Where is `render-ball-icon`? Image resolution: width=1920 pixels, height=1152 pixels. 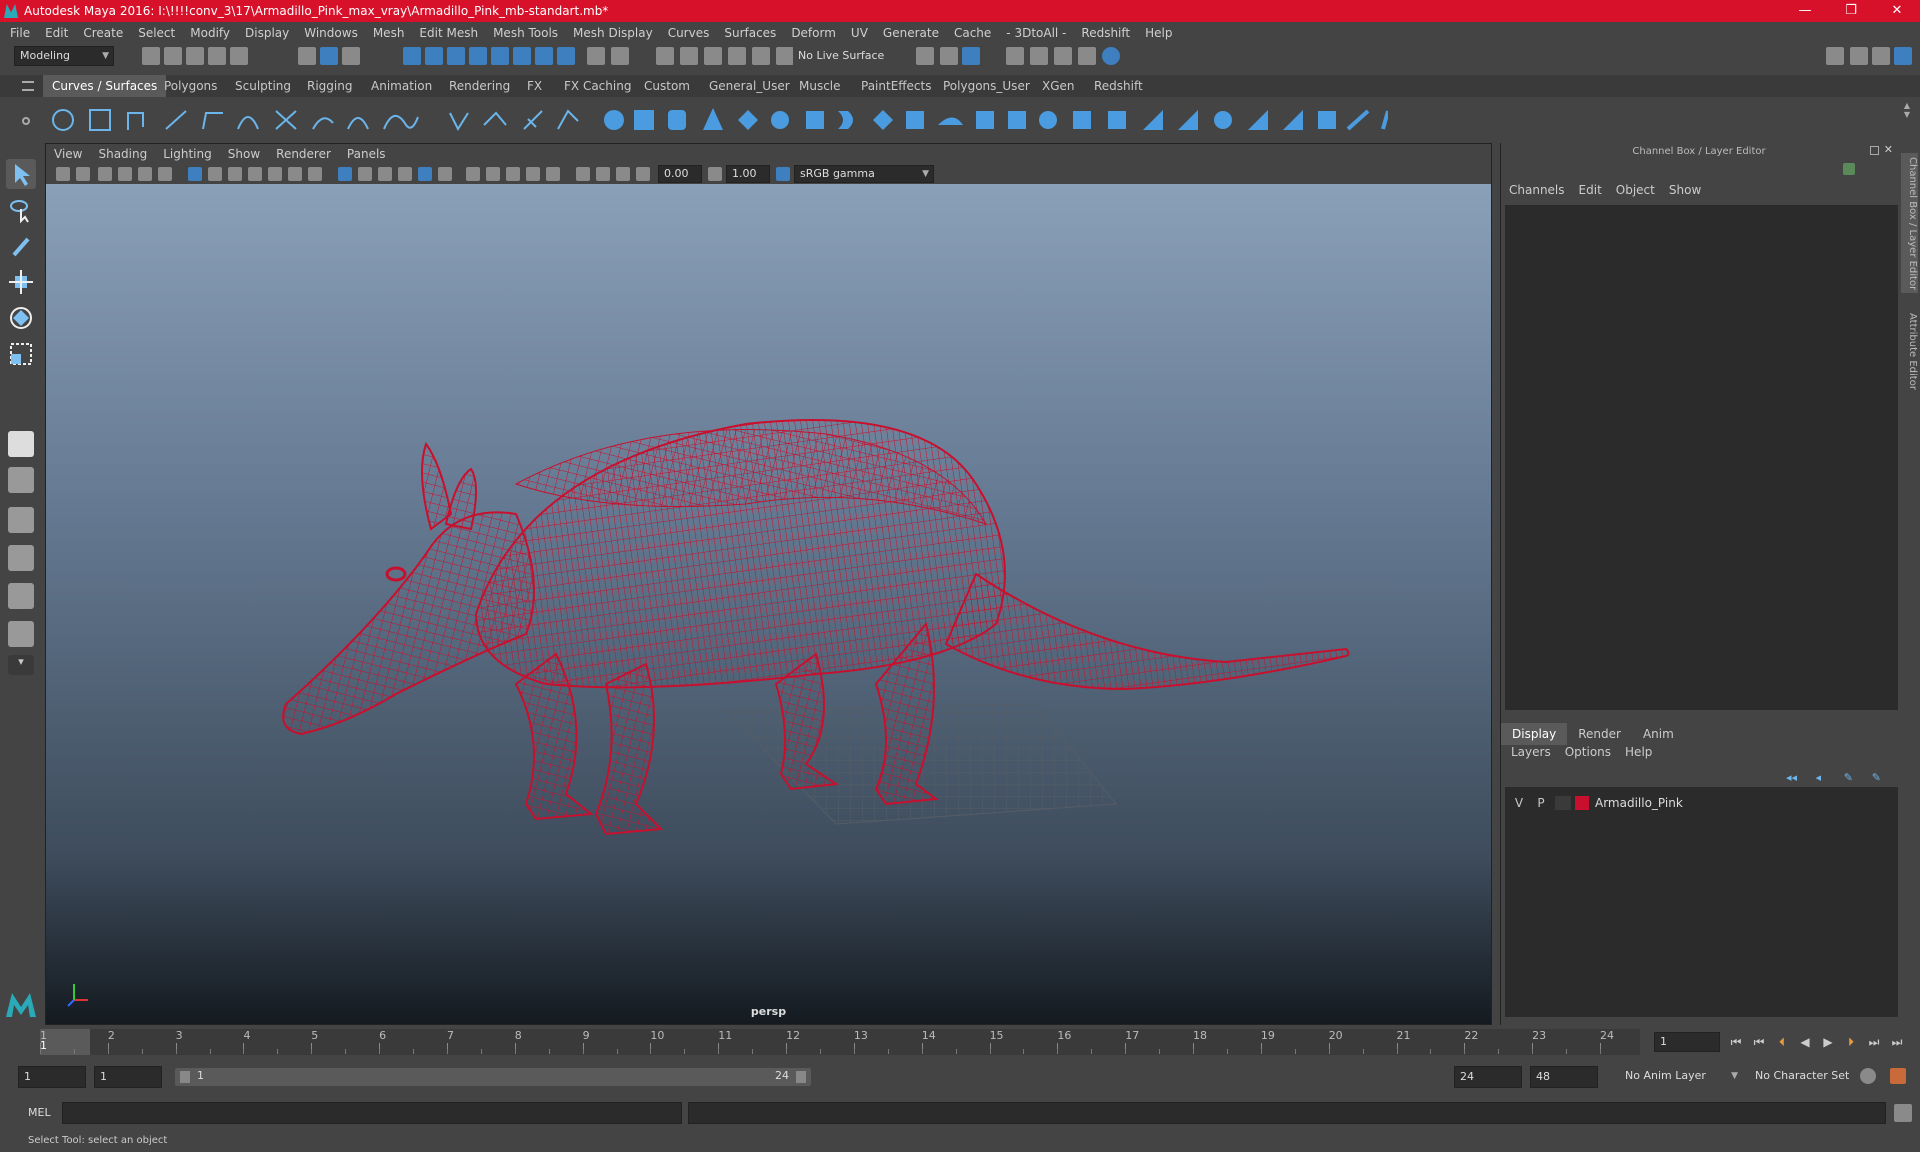
render-ball-icon is located at coordinates (1111, 56).